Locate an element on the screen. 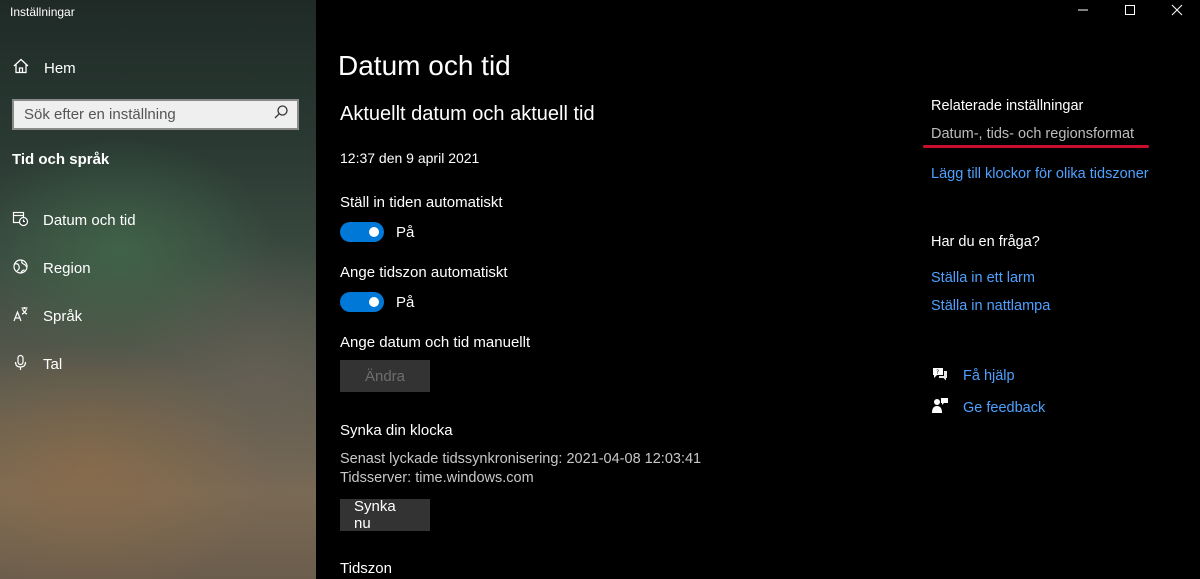 The width and height of the screenshot is (1200, 579). set-alarm-link: Ställa in ett larm is located at coordinates (983, 278).